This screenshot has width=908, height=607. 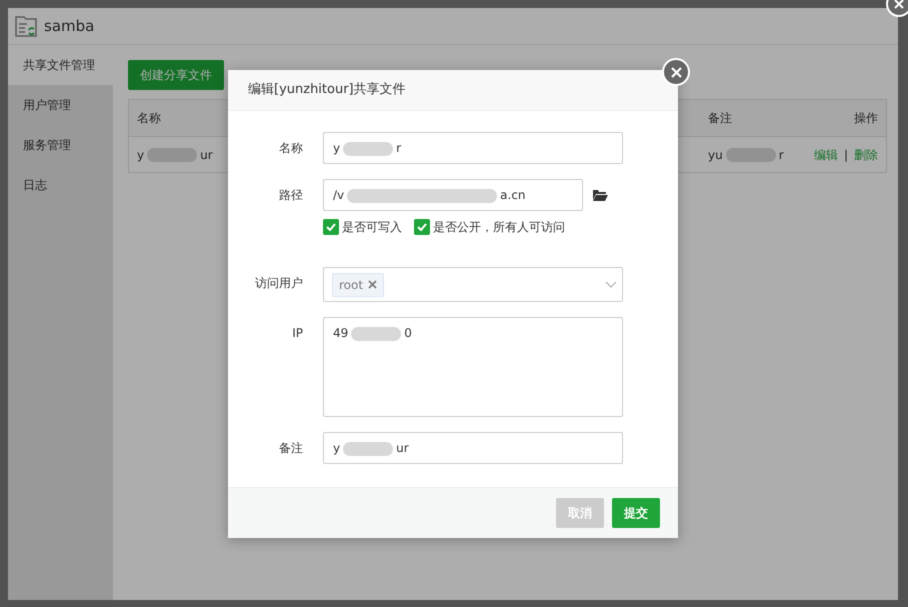 What do you see at coordinates (473, 284) in the screenshot?
I see `select-field: root` at bounding box center [473, 284].